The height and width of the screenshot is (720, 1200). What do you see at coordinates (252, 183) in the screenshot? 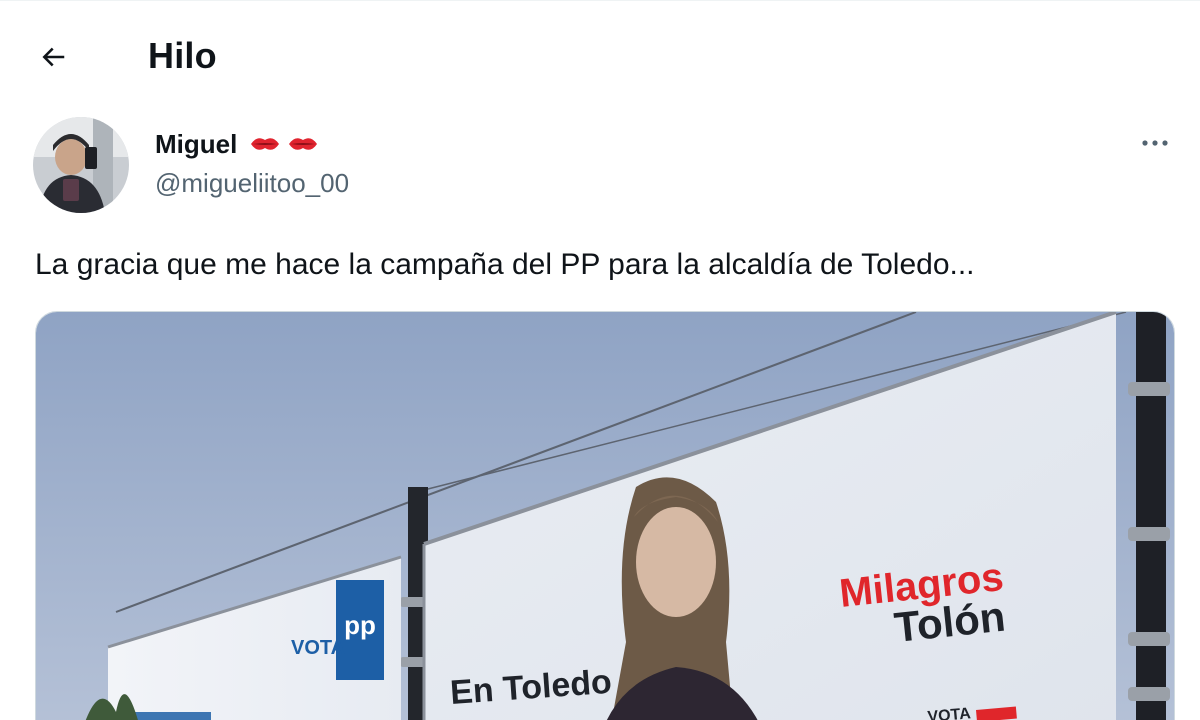
I see `author-handle: @migueliitoo_00` at bounding box center [252, 183].